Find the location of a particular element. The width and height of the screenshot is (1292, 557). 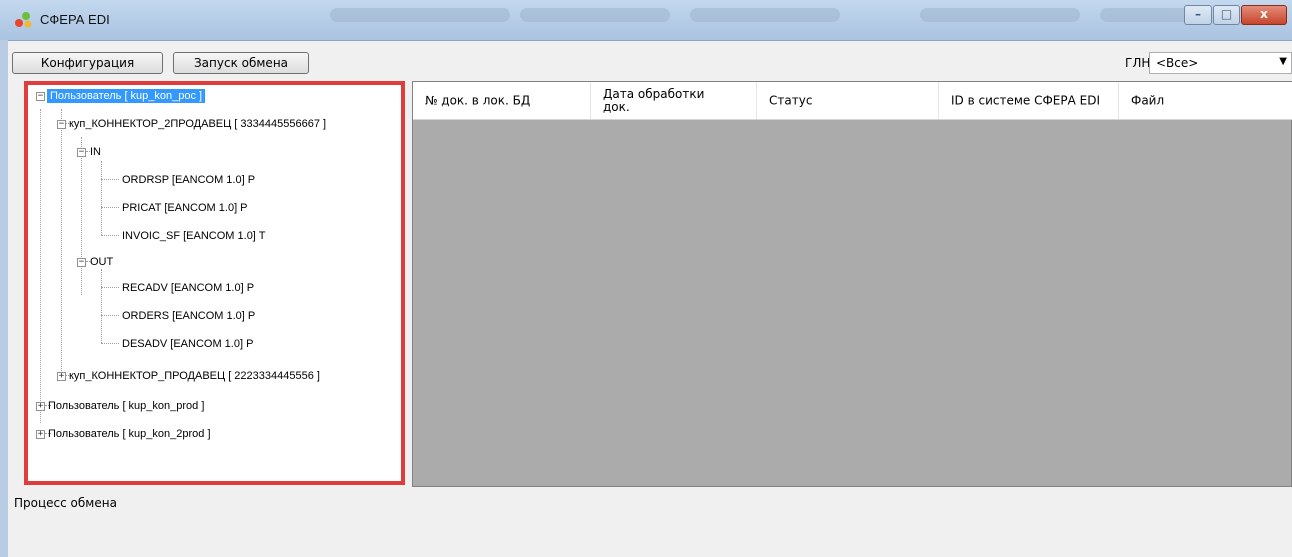

tree-node-label: PRICAT [EANCOM 1.0] P is located at coordinates (185, 208).